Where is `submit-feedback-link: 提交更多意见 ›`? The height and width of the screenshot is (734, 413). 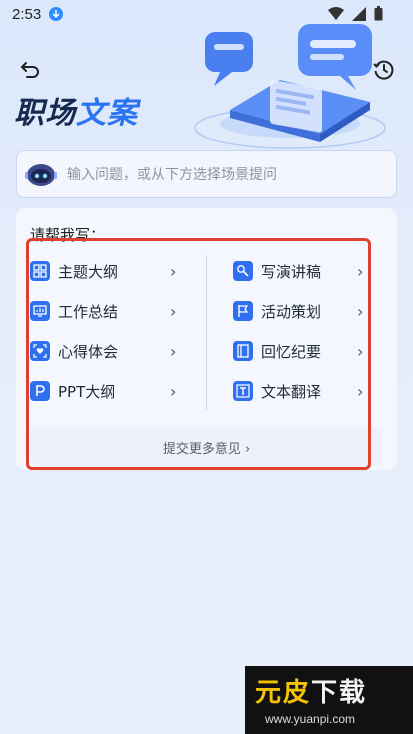 submit-feedback-link: 提交更多意见 › is located at coordinates (206, 447).